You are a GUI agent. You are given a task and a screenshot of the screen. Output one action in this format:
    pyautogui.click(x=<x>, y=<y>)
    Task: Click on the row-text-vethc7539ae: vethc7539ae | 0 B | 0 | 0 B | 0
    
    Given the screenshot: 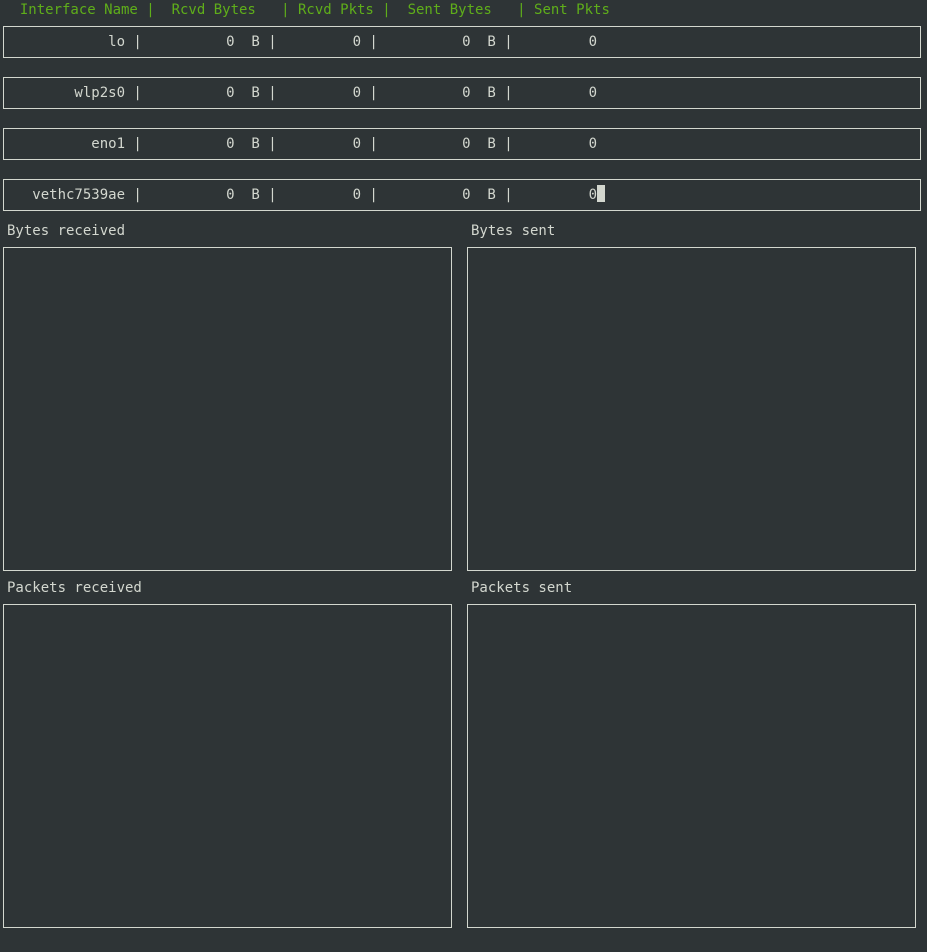 What is the action you would take?
    pyautogui.click(x=306, y=195)
    